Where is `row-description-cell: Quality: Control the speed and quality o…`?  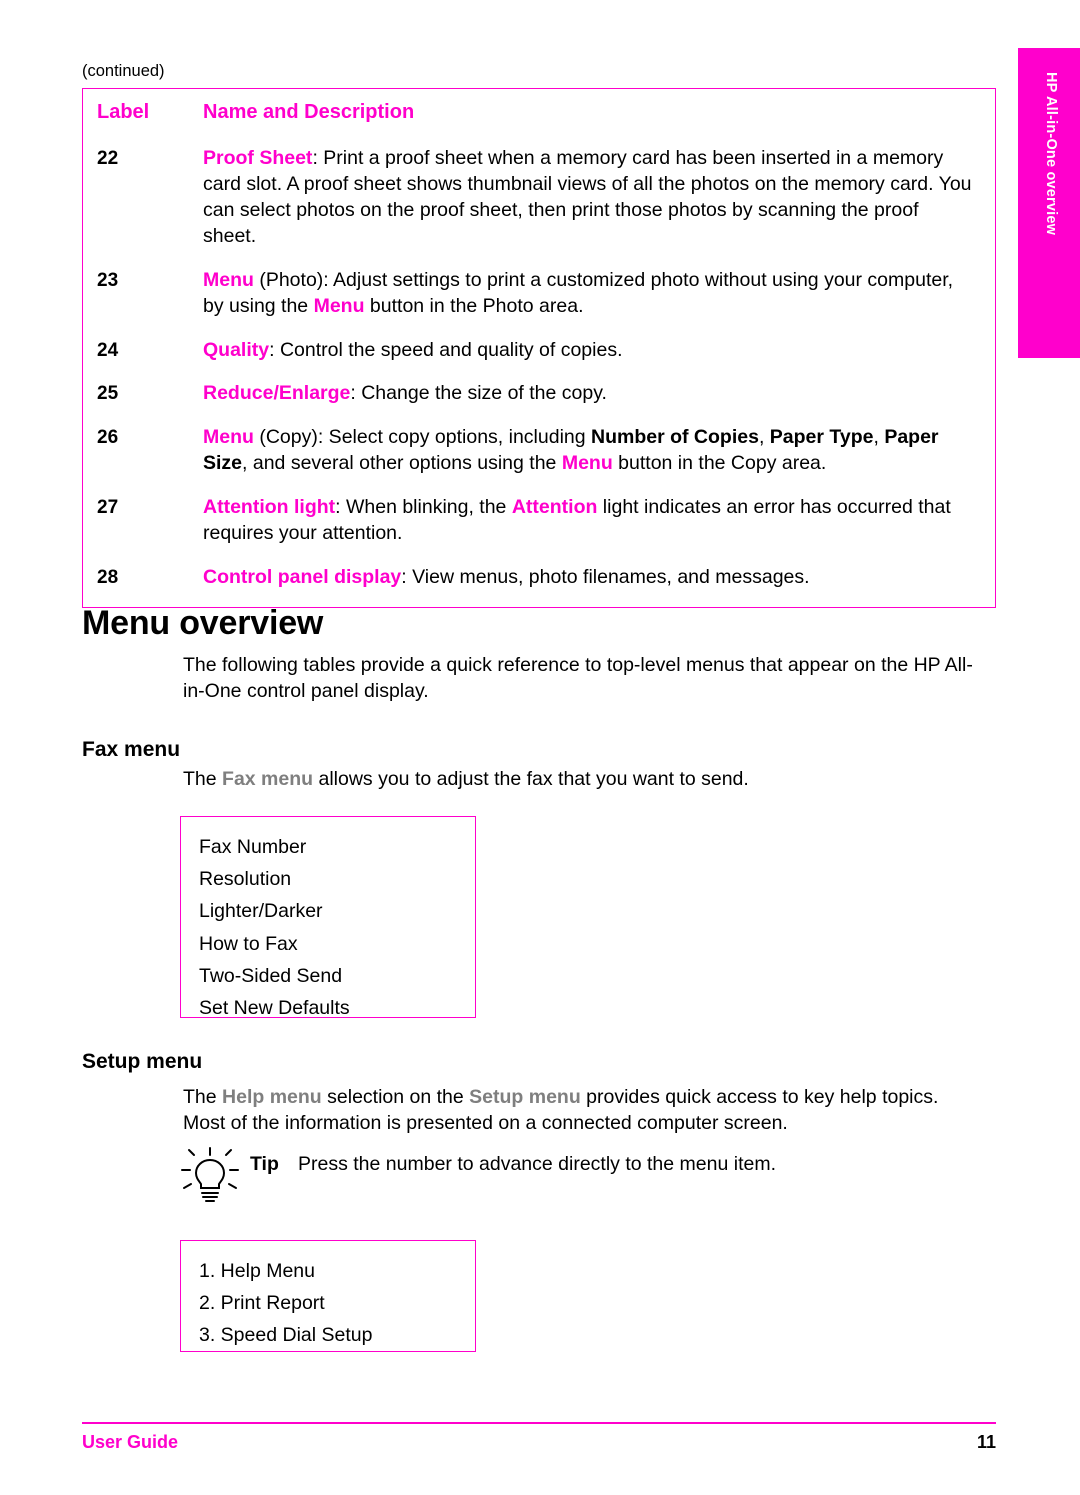 row-description-cell: Quality: Control the speed and quality o… is located at coordinates (599, 351).